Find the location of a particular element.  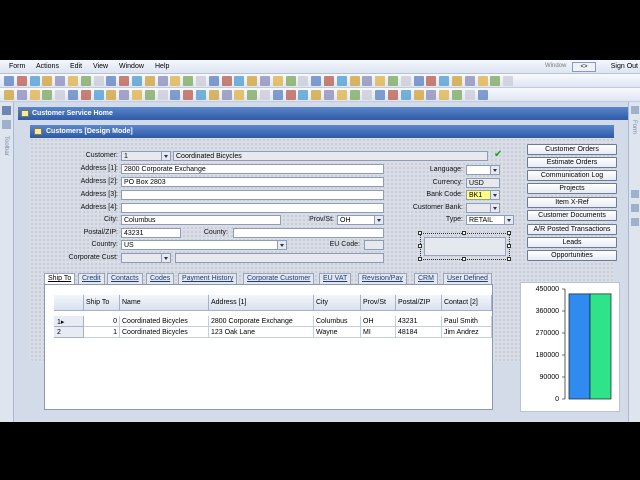

mini-toggle: <> is located at coordinates (584, 67).